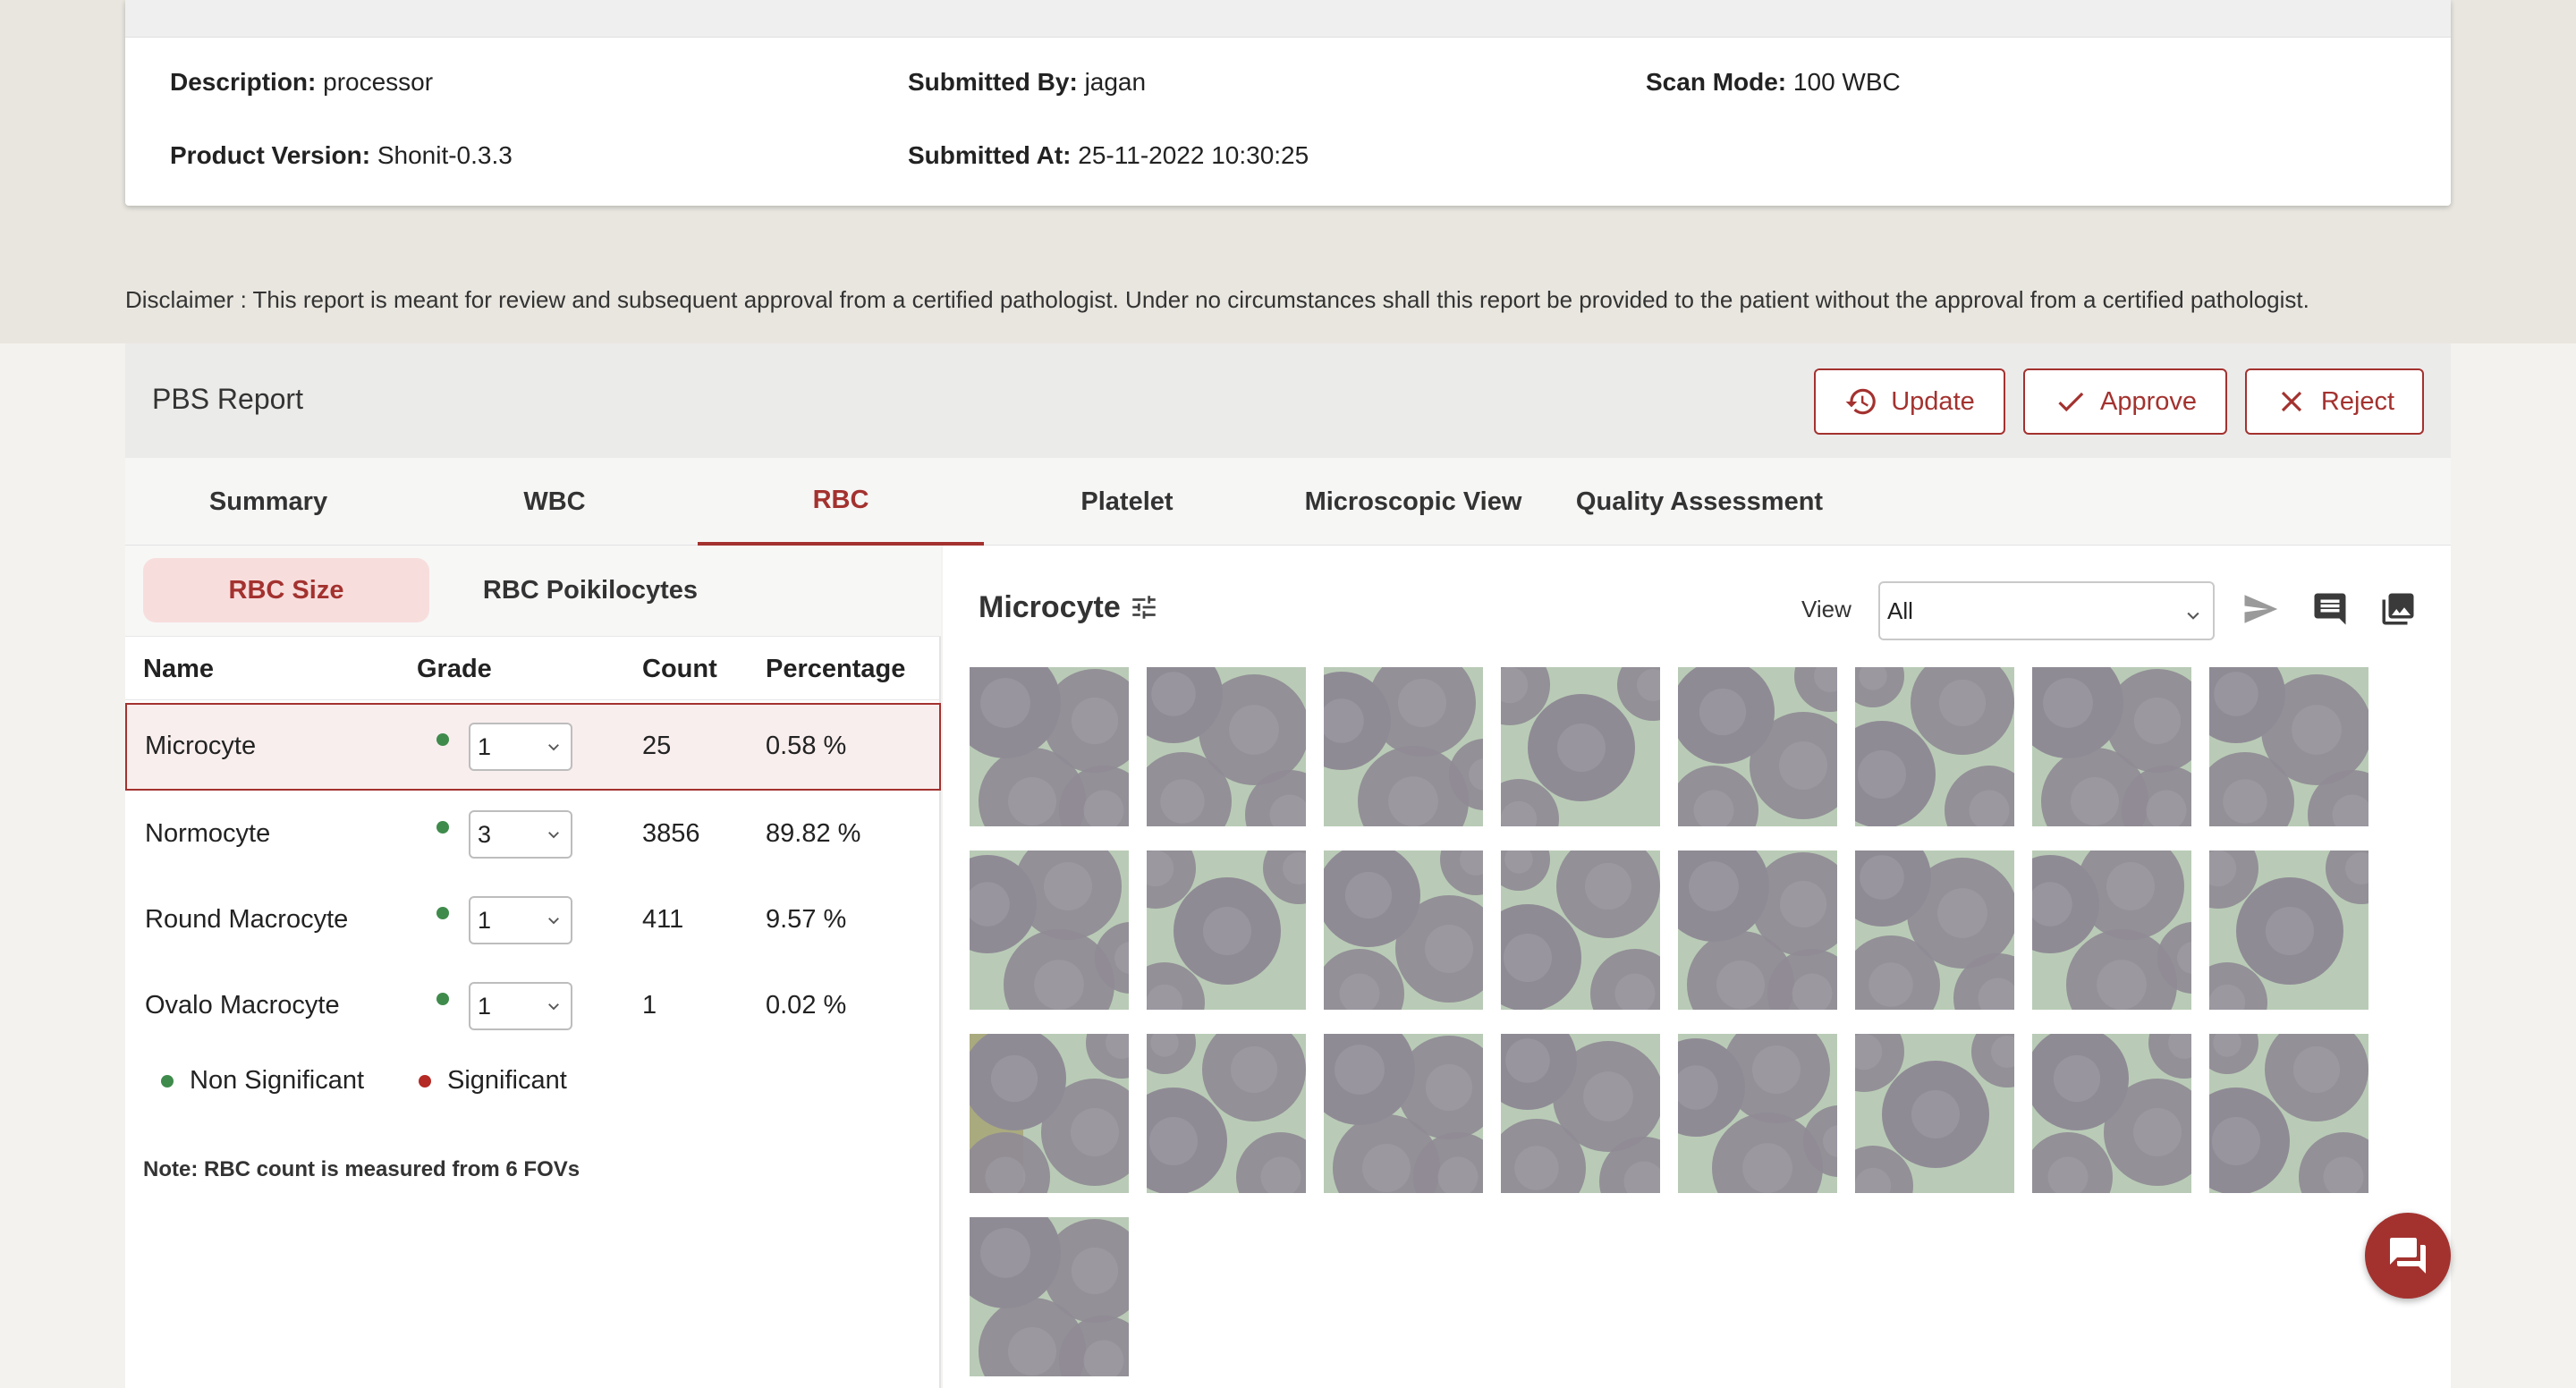 This screenshot has height=1388, width=2576. I want to click on info-card-strip, so click(1288, 19).